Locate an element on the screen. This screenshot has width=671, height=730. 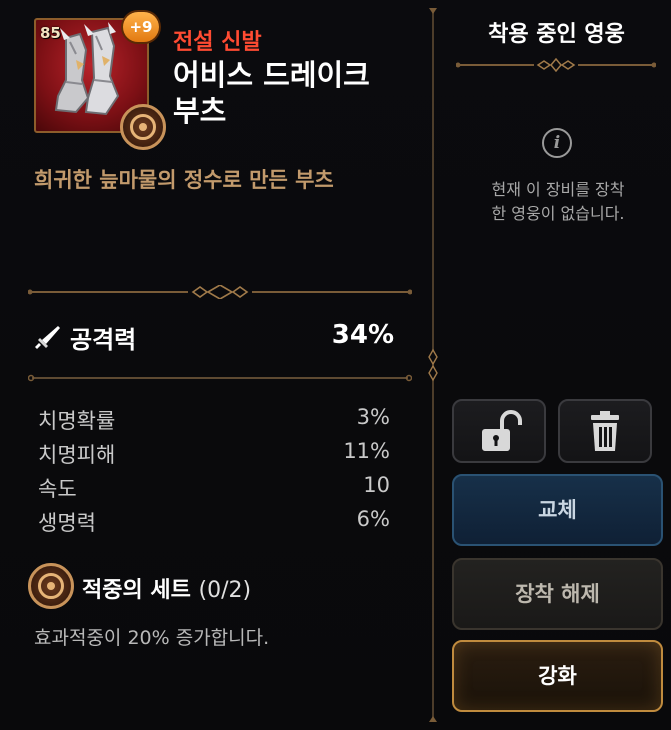
lock-toggle-button is located at coordinates (499, 431).